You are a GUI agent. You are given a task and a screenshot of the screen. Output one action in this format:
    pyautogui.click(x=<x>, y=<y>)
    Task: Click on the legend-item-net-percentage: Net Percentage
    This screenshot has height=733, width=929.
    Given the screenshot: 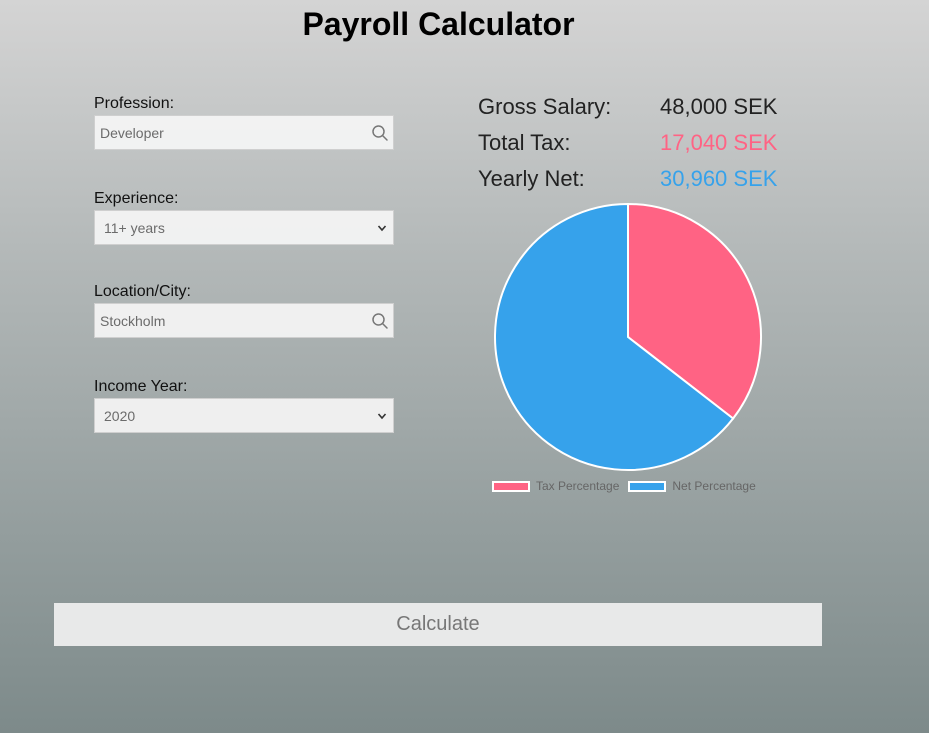 What is the action you would take?
    pyautogui.click(x=692, y=486)
    